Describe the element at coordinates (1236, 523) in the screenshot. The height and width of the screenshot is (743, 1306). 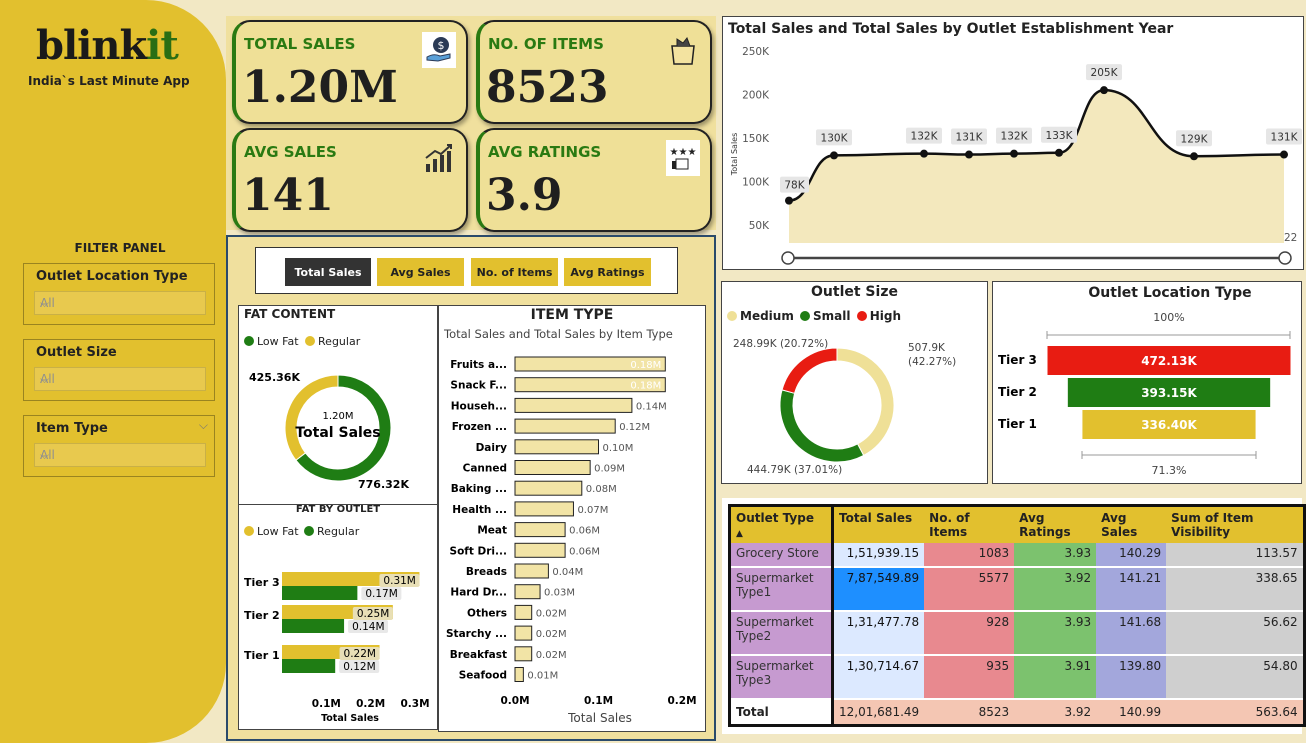
I see `column-header-item-visibility: Sum of Item Visibility` at that location.